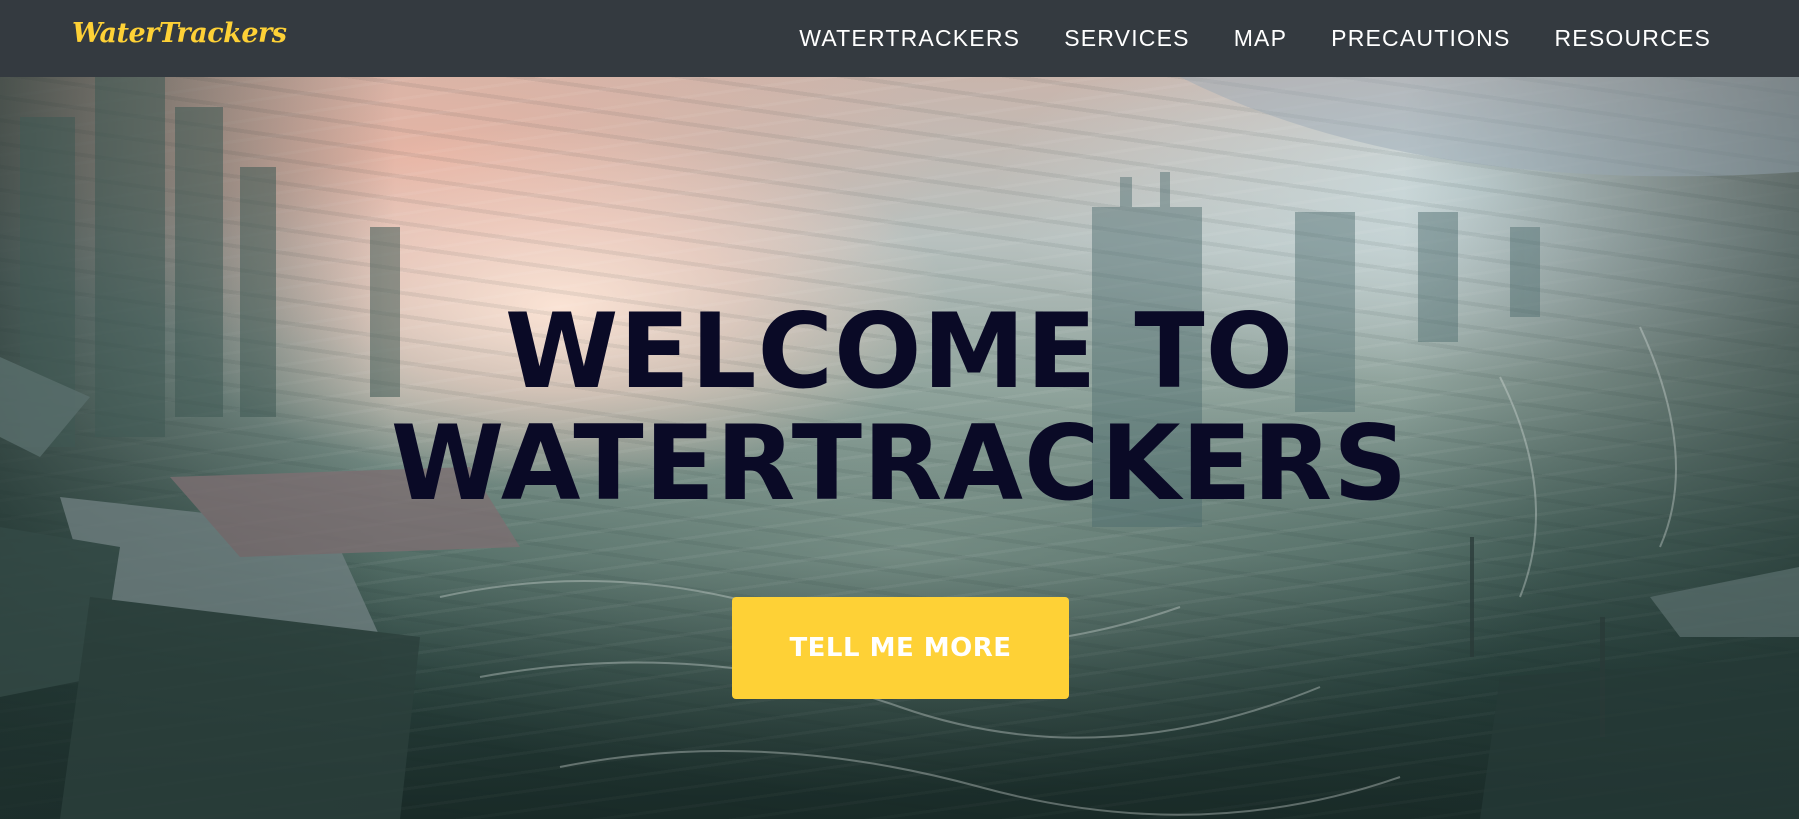  What do you see at coordinates (899, 352) in the screenshot?
I see `hero-title-line-1: WELCOME TO` at bounding box center [899, 352].